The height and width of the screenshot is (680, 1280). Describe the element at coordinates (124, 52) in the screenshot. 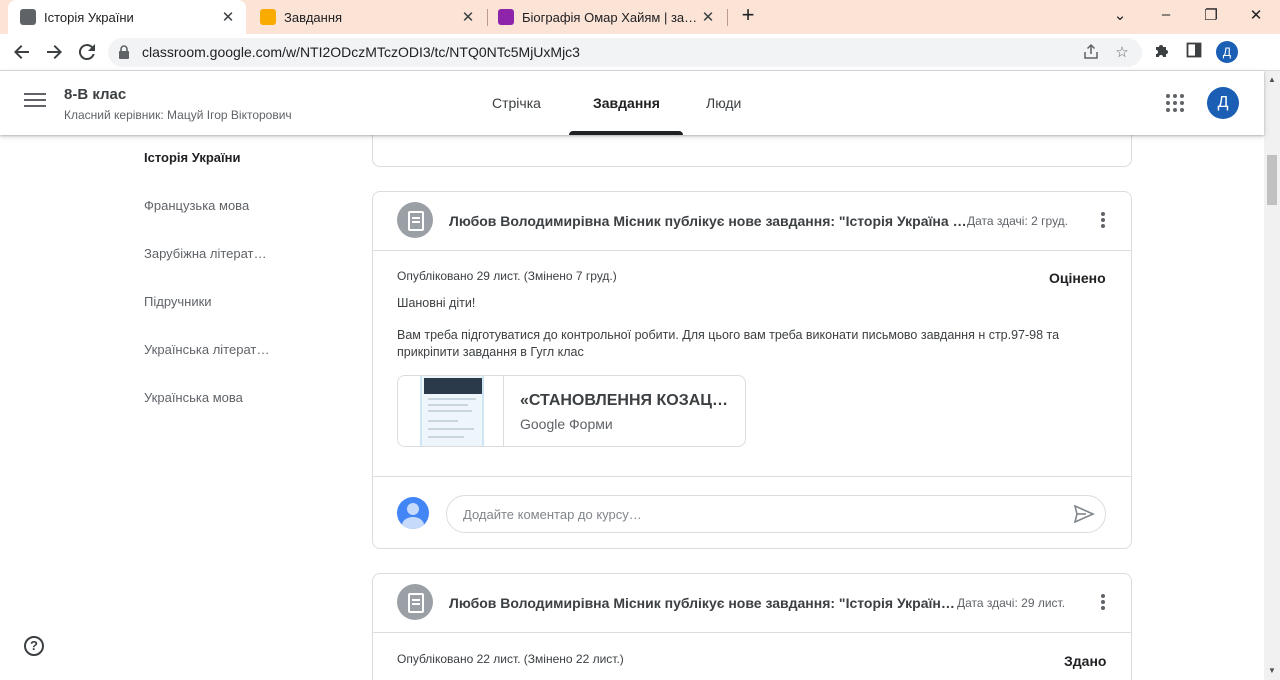

I see `lock-icon` at that location.